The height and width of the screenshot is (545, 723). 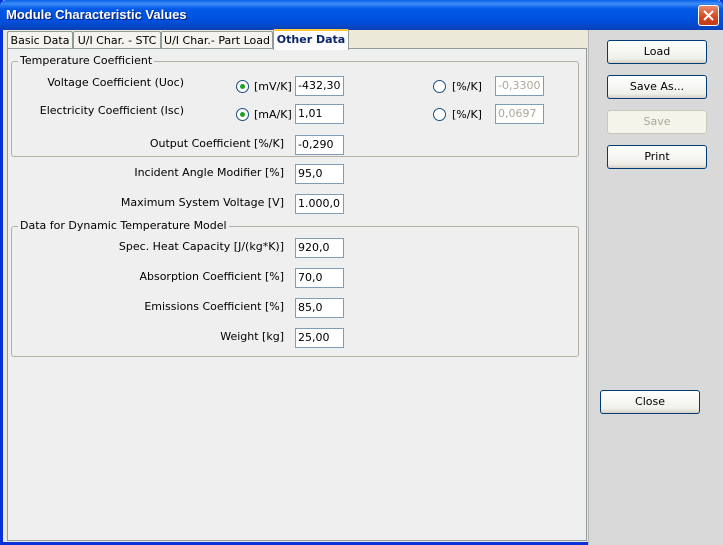 I want to click on current-pctk-unit: [%/K], so click(x=467, y=114).